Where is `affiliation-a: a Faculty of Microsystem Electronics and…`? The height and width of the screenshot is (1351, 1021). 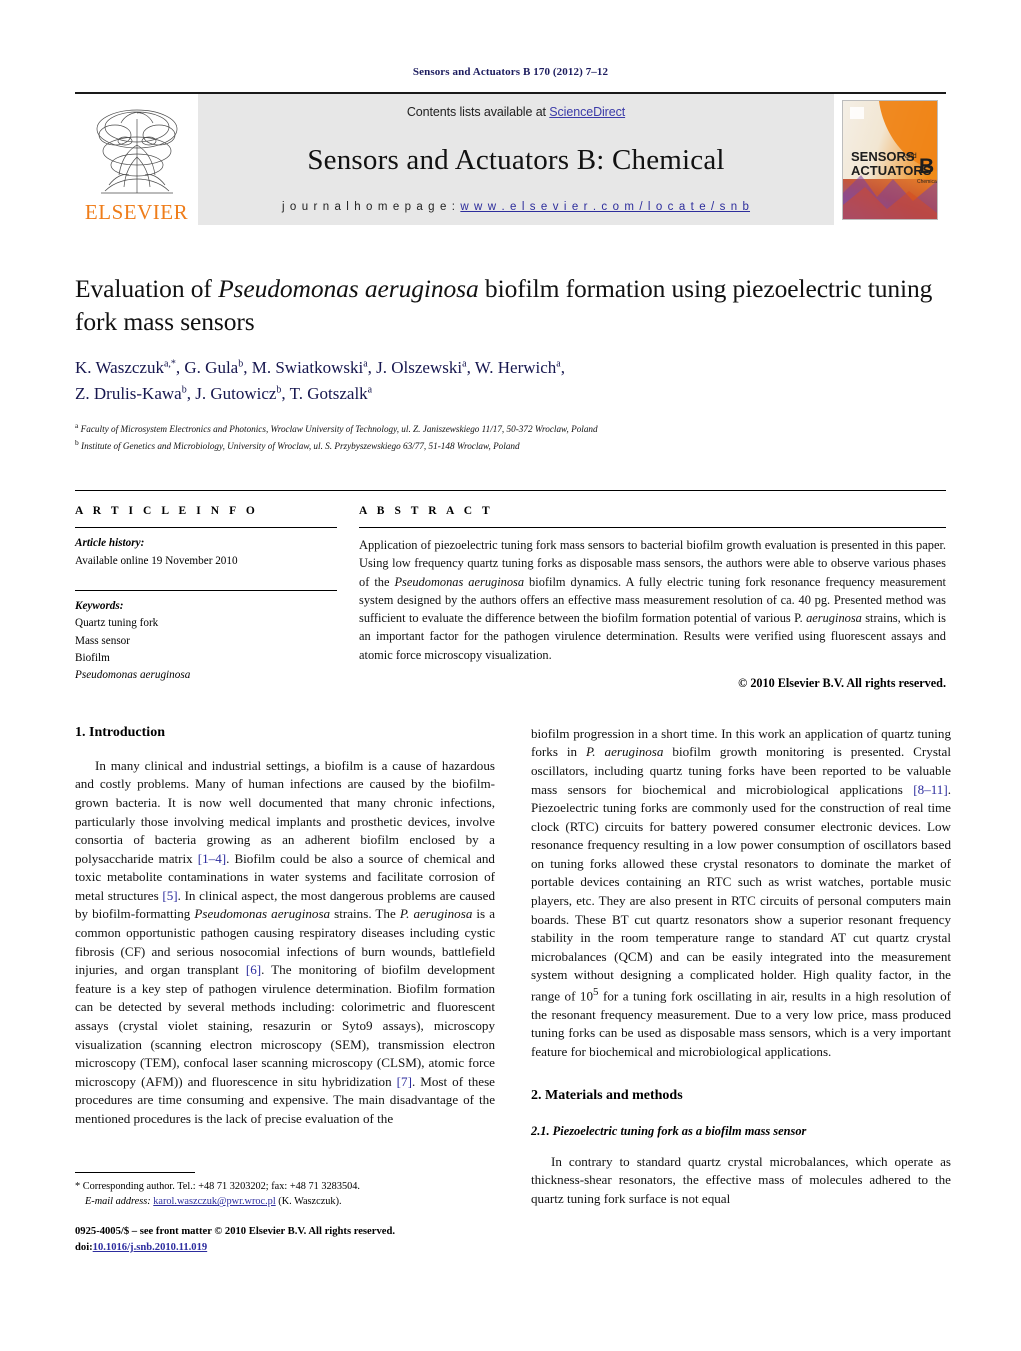
affiliation-a: a Faculty of Microsystem Electronics and… is located at coordinates (510, 428).